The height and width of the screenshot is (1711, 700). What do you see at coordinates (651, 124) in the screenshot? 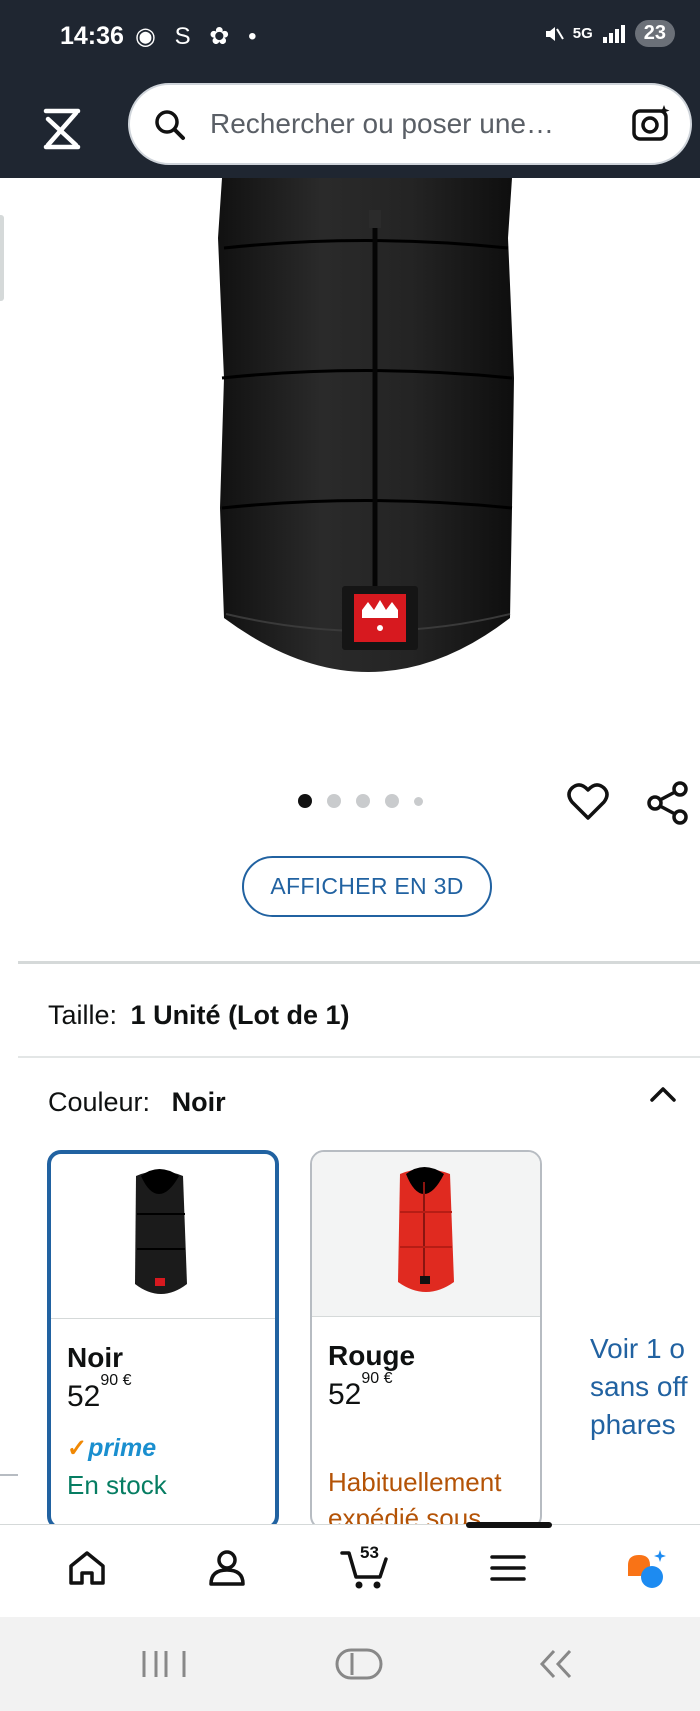
I see `camera-search-icon` at bounding box center [651, 124].